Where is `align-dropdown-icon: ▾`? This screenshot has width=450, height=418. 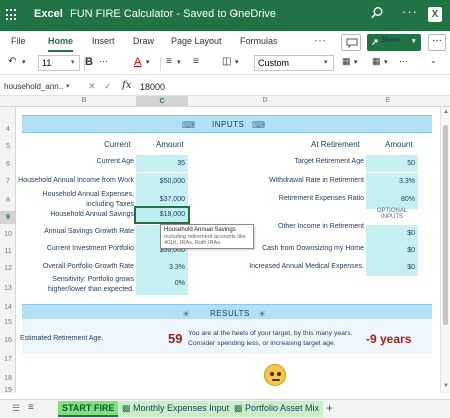
align-dropdown-icon: ▾ is located at coordinates (179, 62).